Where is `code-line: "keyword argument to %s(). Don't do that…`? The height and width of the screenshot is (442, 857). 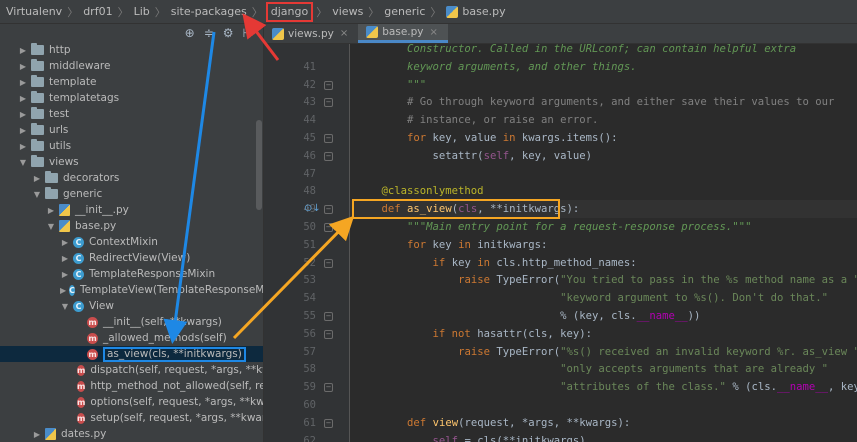
code-line: "keyword argument to %s(). Don't do that… is located at coordinates (592, 298).